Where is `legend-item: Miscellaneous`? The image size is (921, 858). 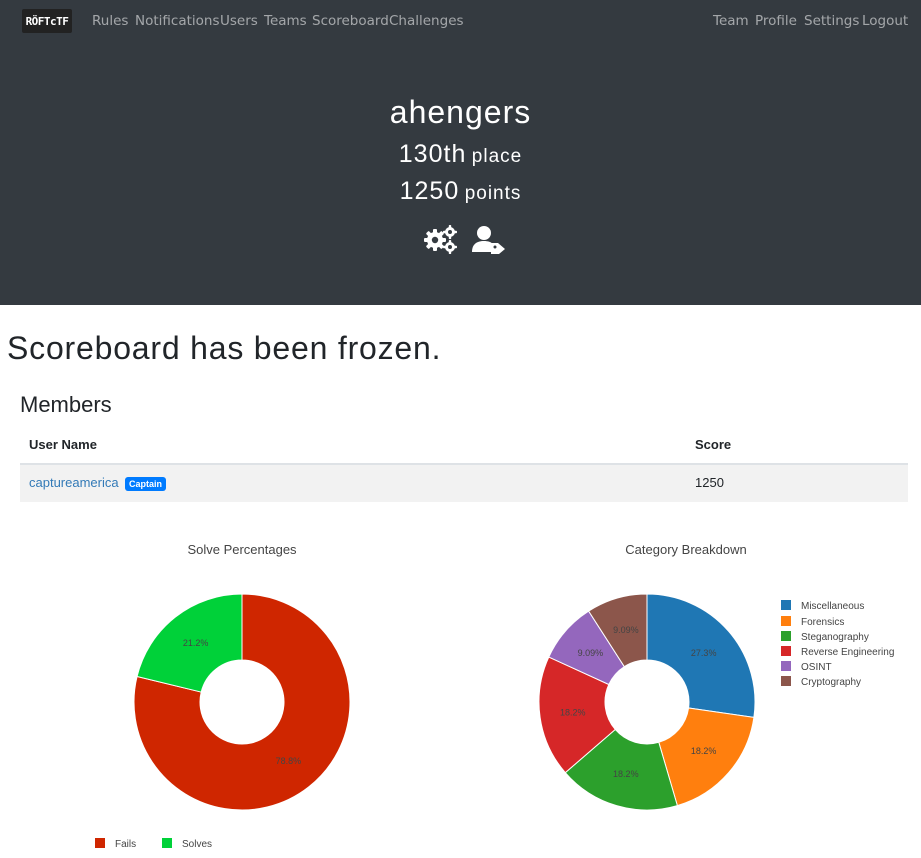
legend-item: Miscellaneous is located at coordinates (822, 606).